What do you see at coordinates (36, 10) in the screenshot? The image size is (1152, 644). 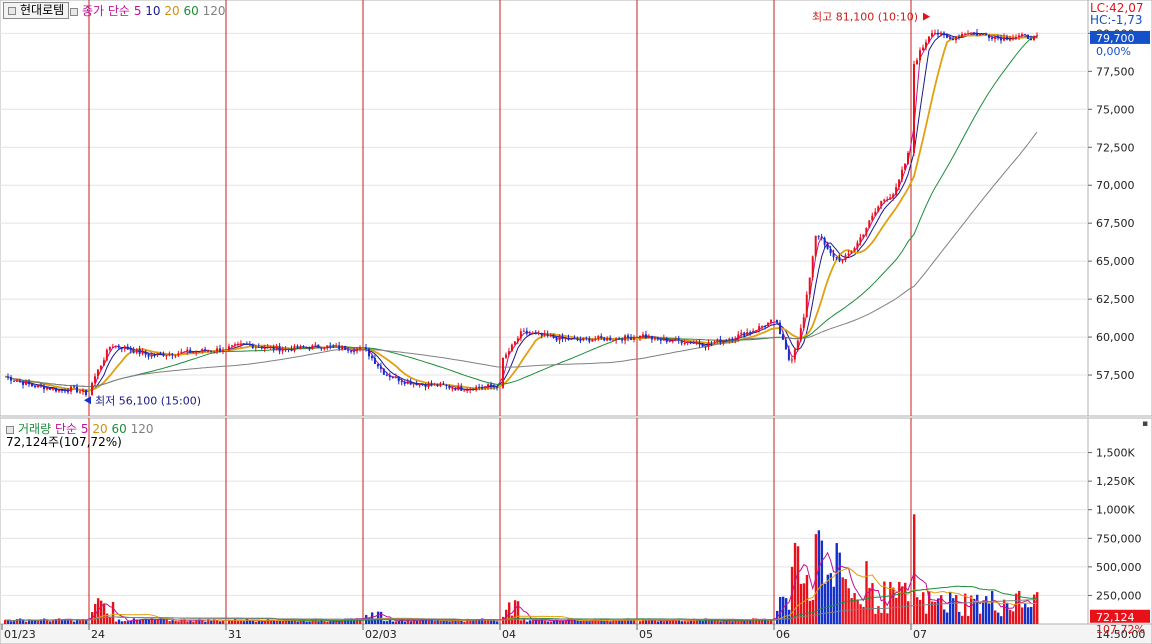 I see `stock-name-button: 현대로템` at bounding box center [36, 10].